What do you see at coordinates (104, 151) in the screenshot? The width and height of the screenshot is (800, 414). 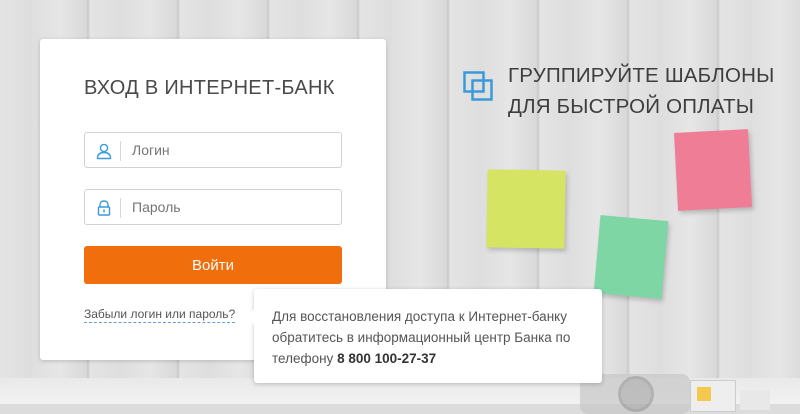 I see `user-icon` at bounding box center [104, 151].